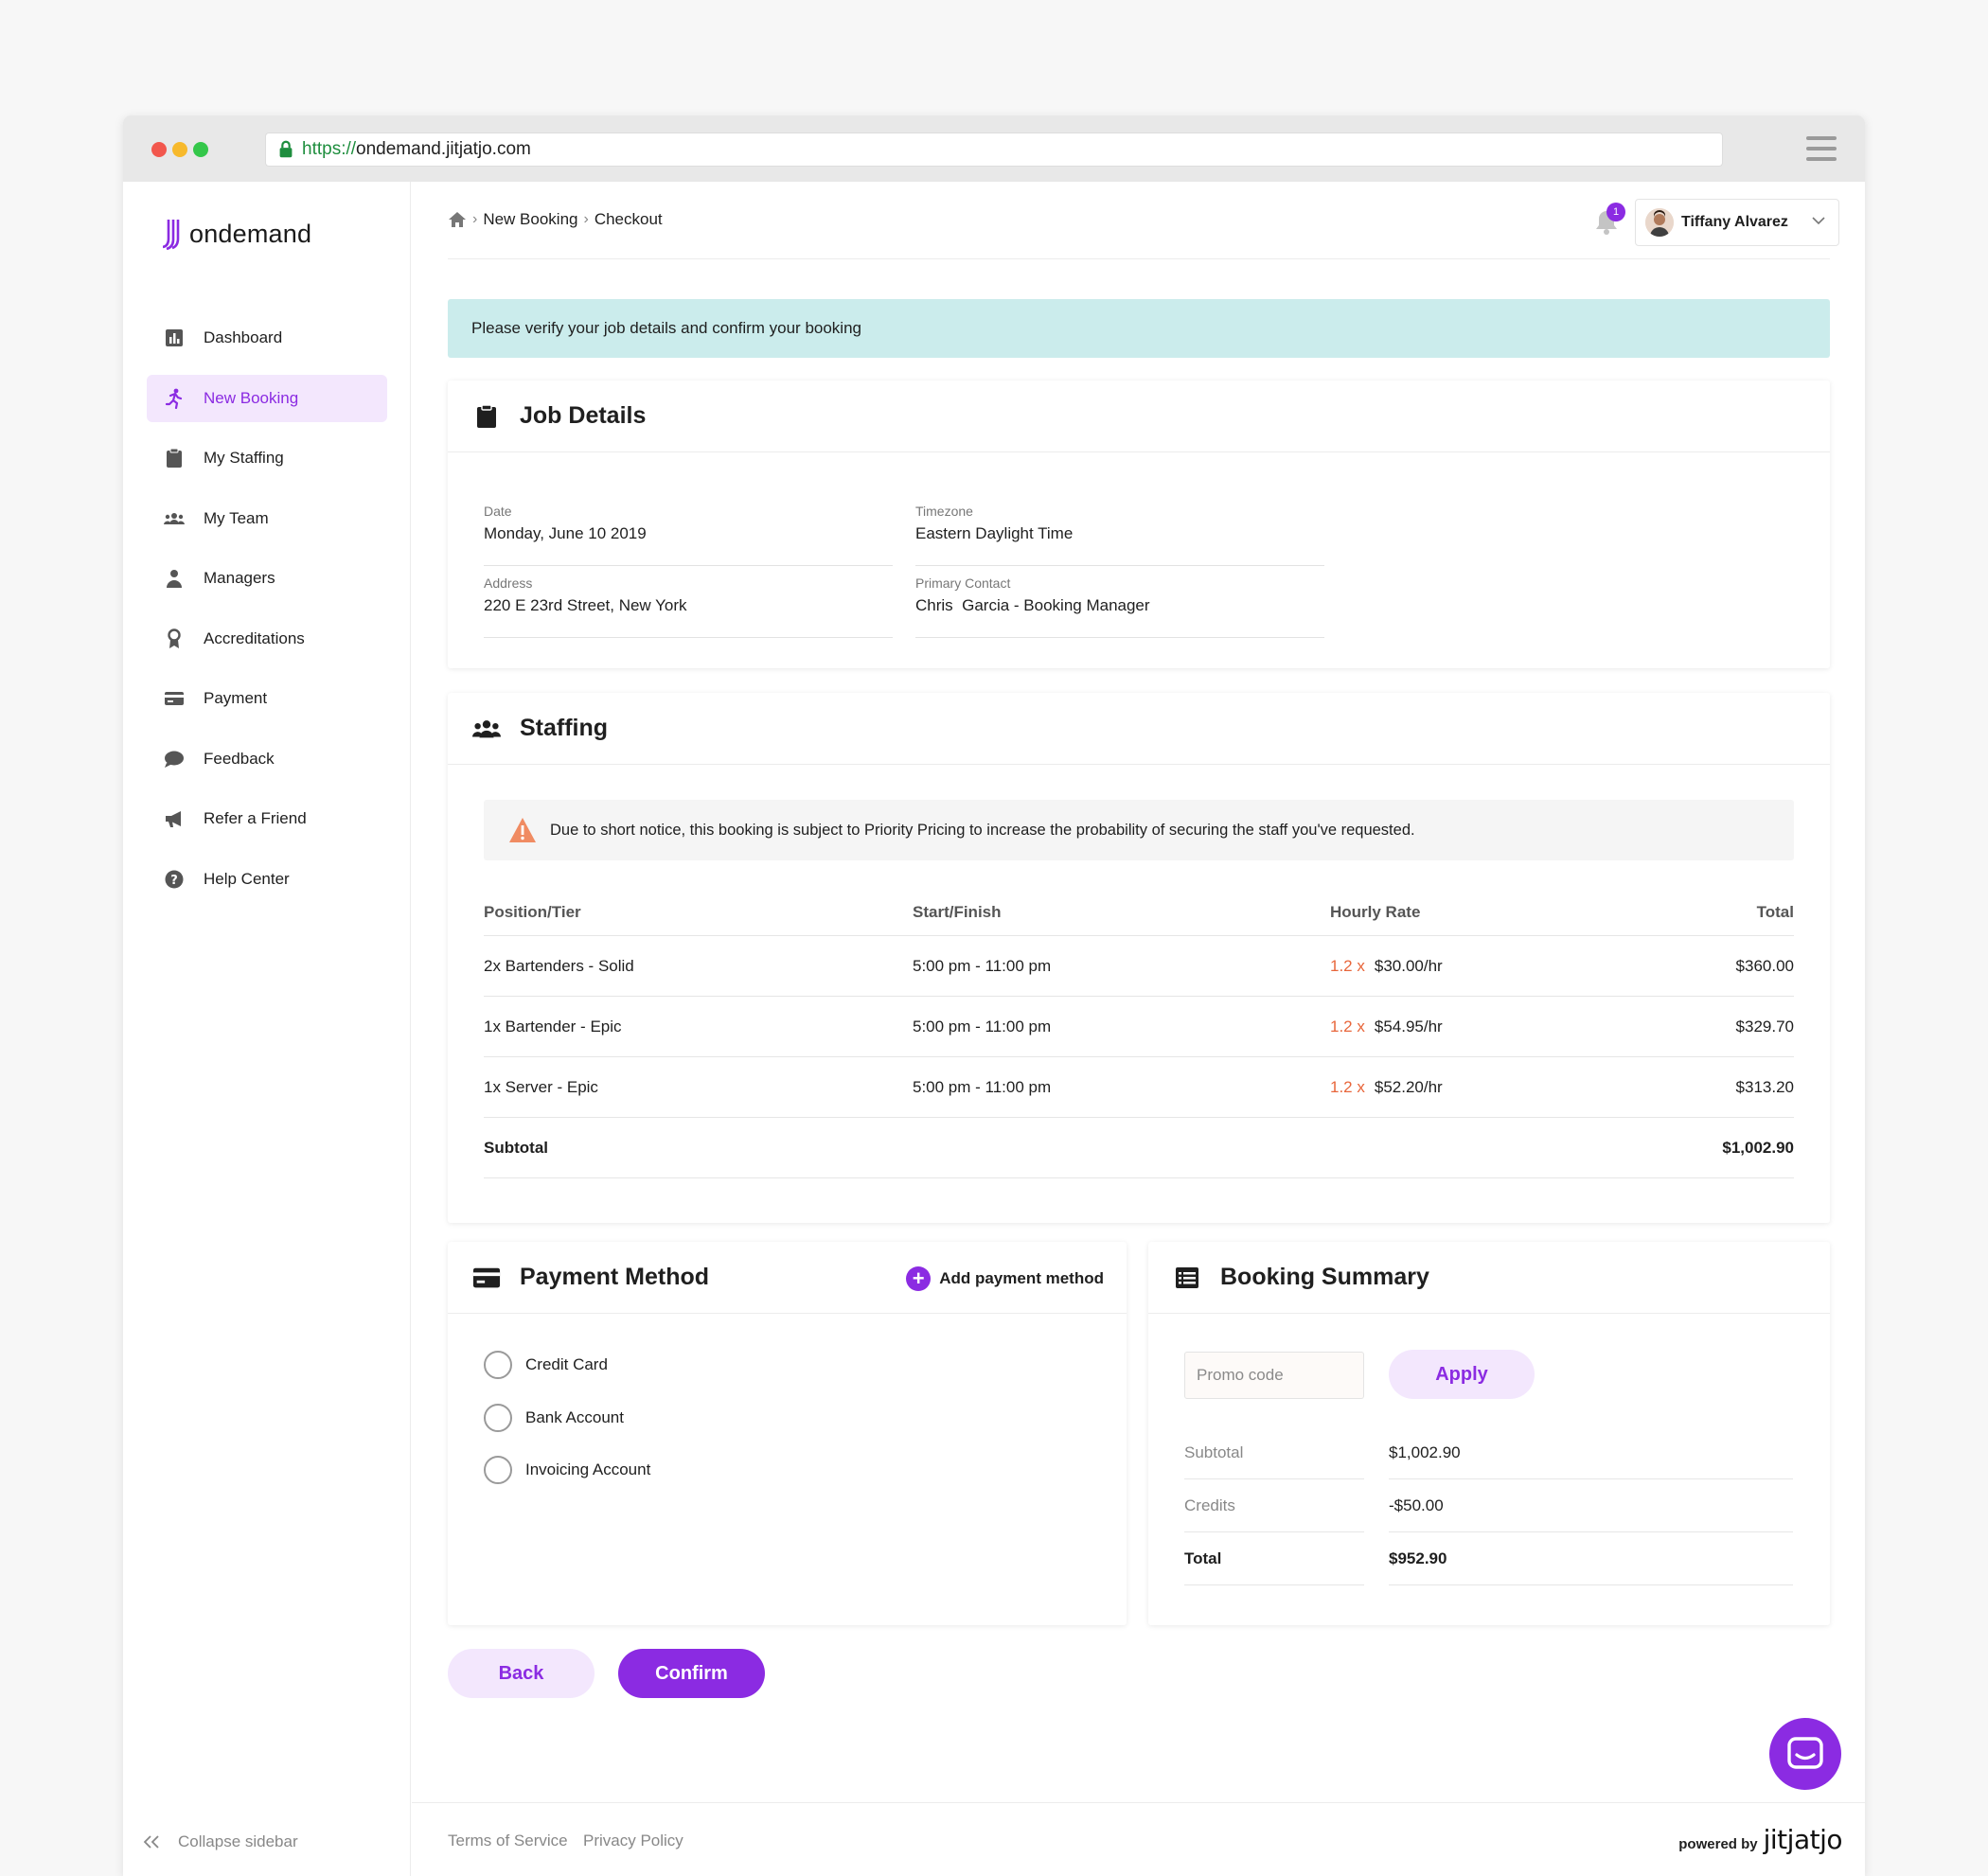 The image size is (1988, 1876). I want to click on notifications-button: 1, so click(1609, 220).